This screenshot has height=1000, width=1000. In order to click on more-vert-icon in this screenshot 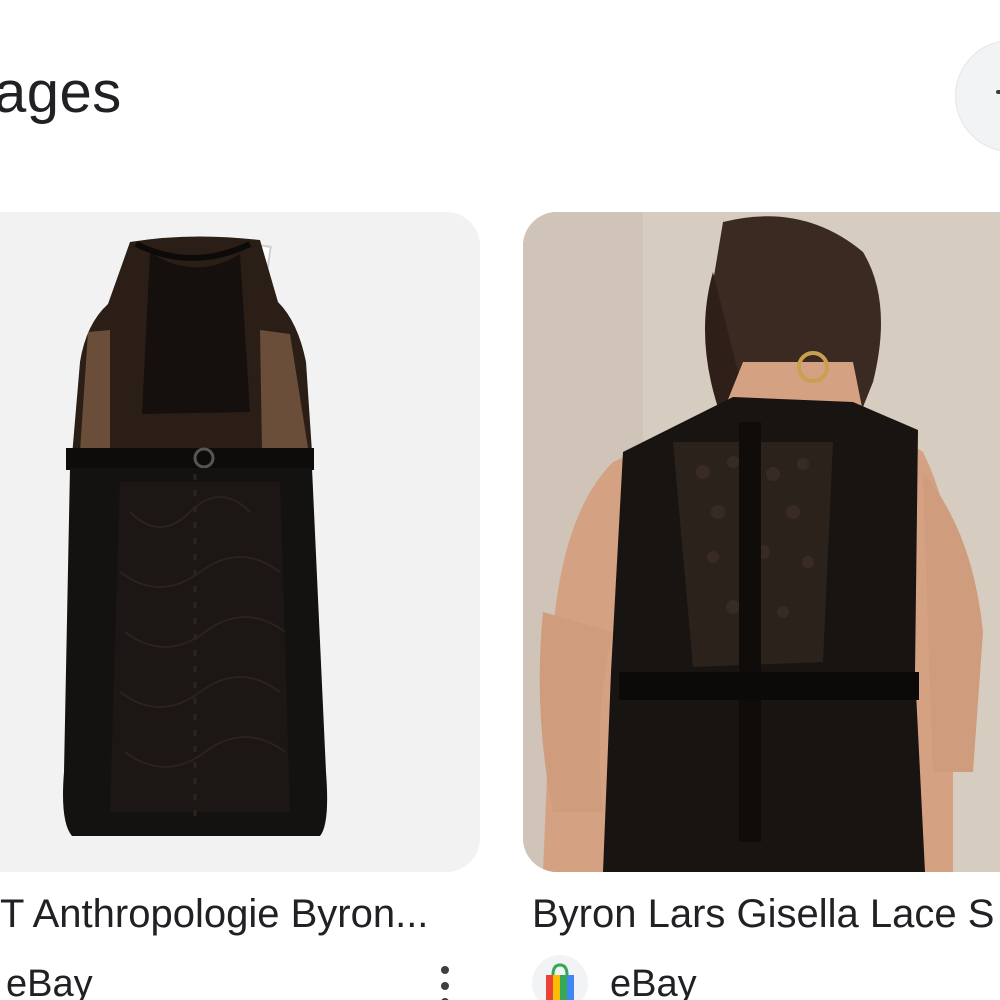, I will do `click(445, 970)`.